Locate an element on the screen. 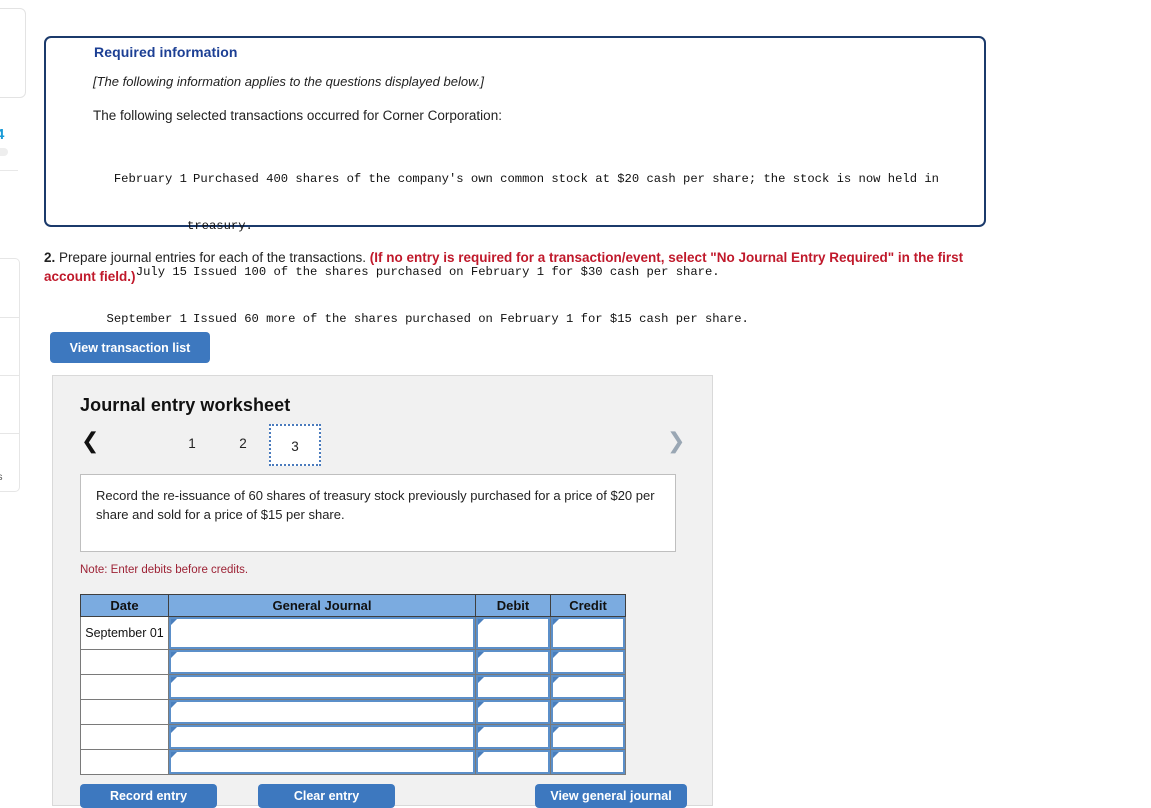 This screenshot has height=808, width=1151. worksheet-title: Journal entry worksheet is located at coordinates (185, 405).